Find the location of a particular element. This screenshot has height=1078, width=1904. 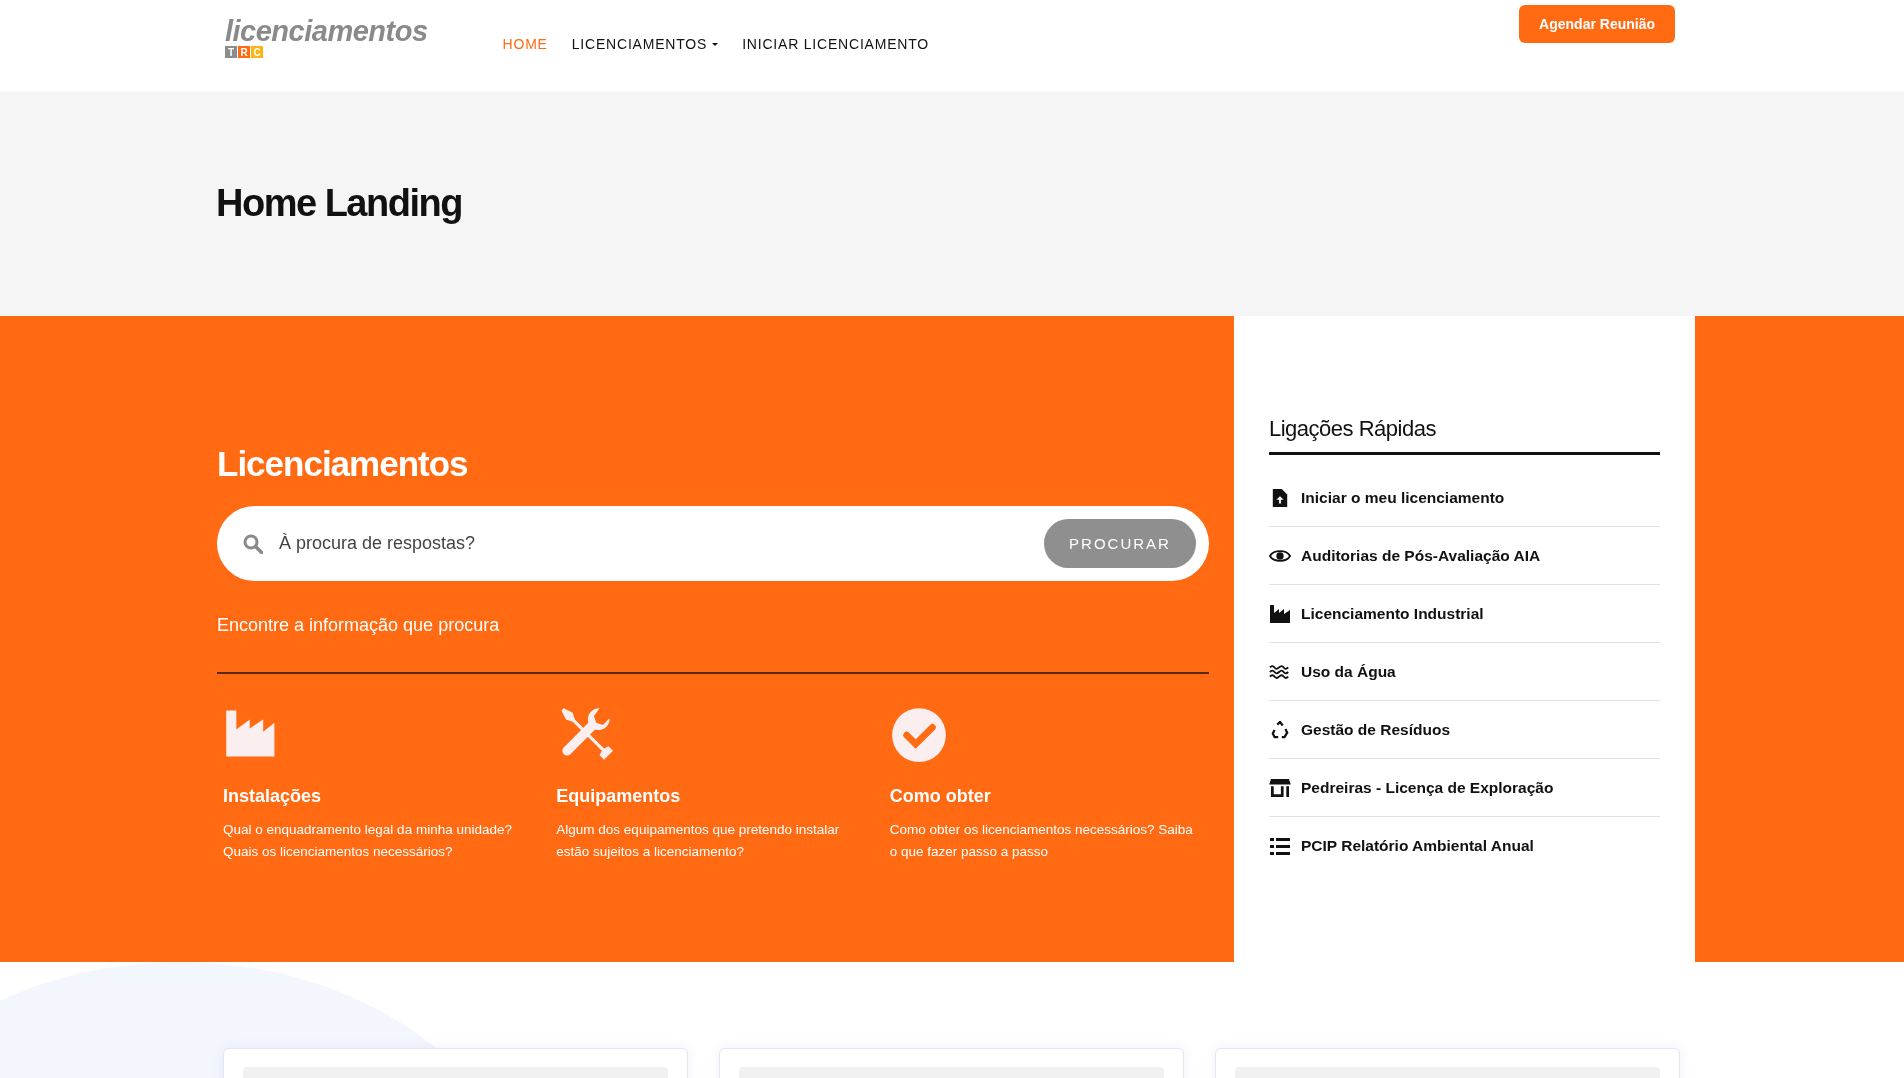

quick-link: Uso da Água is located at coordinates (1348, 671).